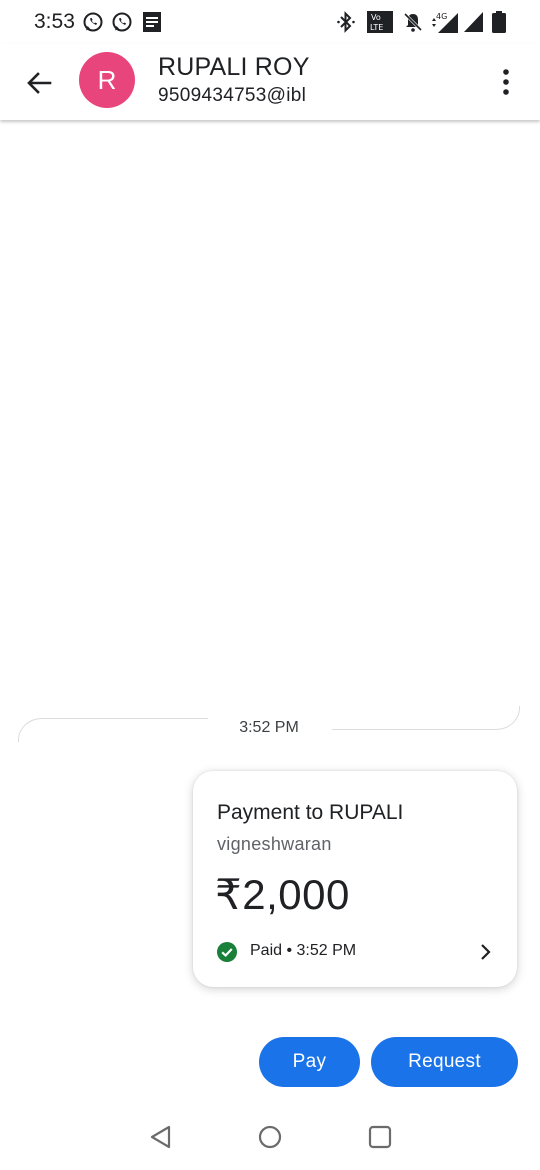 This screenshot has height=1170, width=540. I want to click on pay-button: Pay, so click(309, 1062).